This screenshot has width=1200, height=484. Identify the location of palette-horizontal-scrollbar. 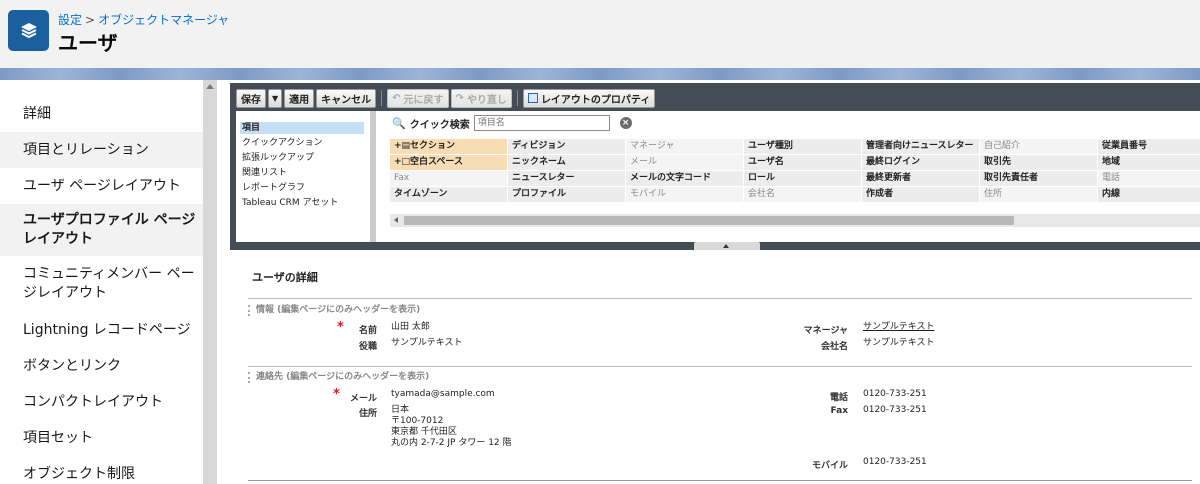
(795, 220).